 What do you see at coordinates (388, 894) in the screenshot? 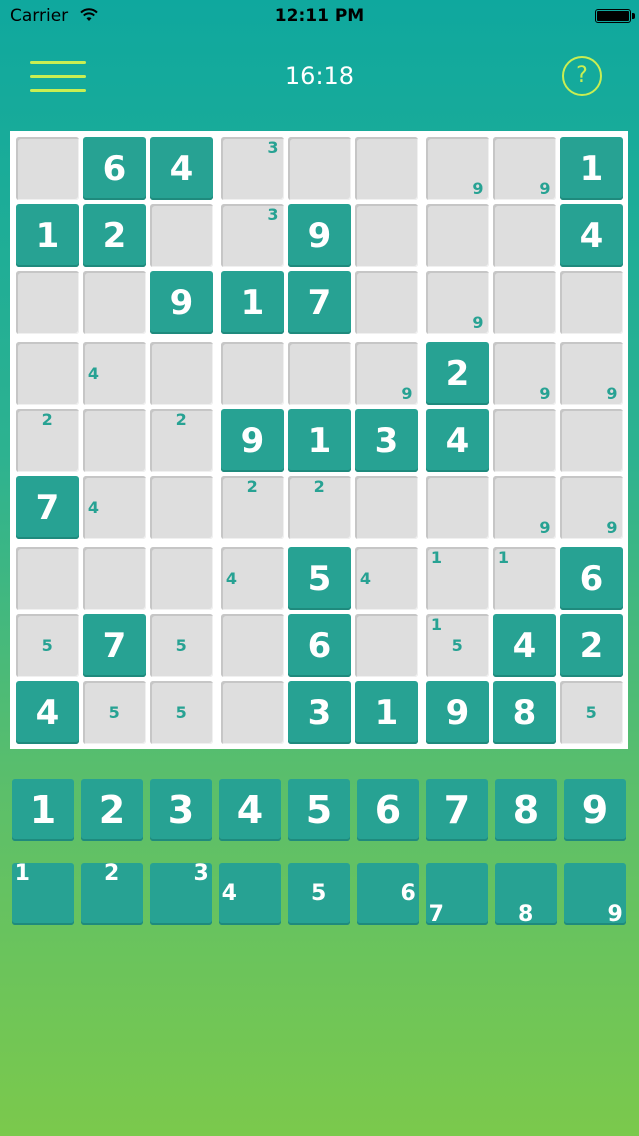
I see `note-button-6: 6` at bounding box center [388, 894].